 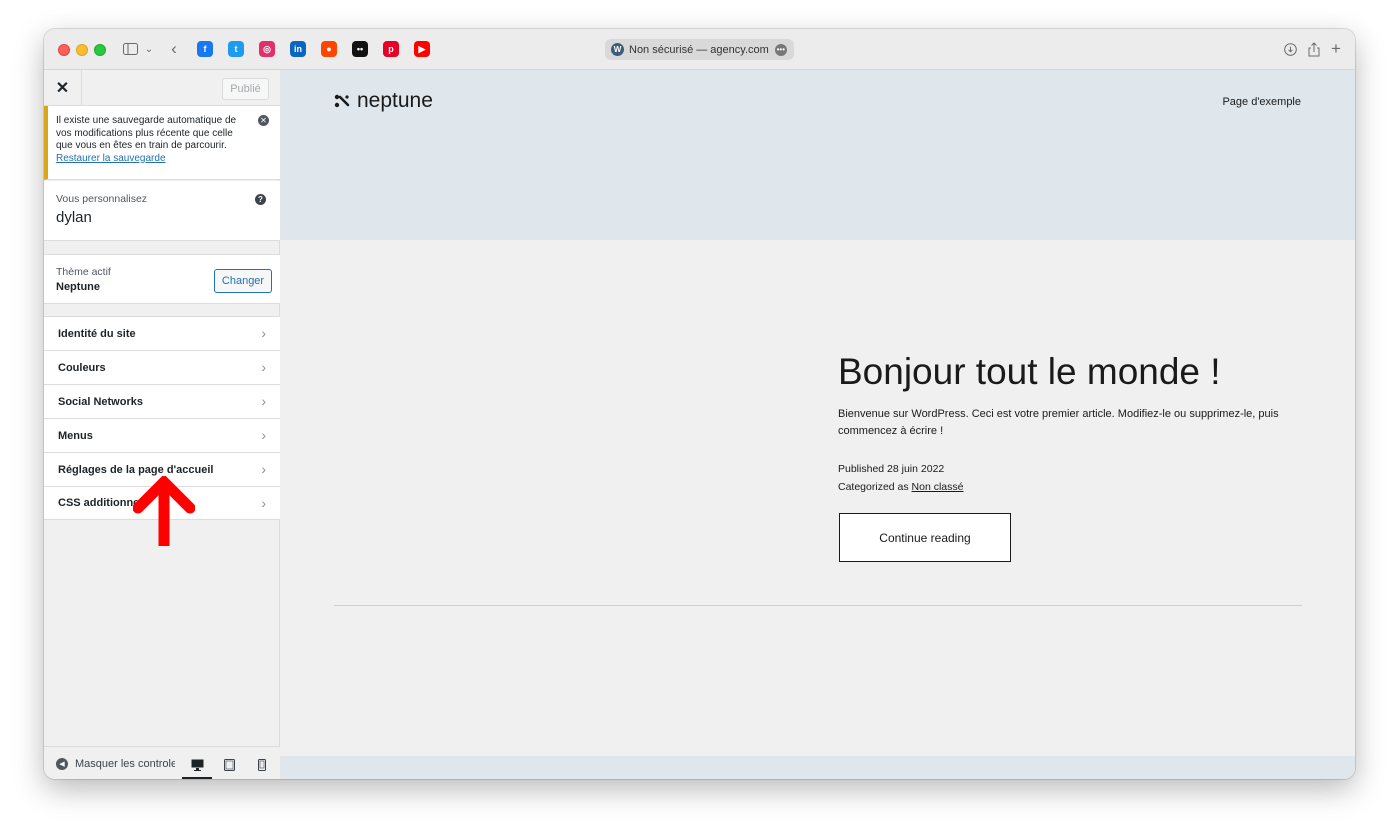 I want to click on section-label: Couleurs, so click(x=82, y=367).